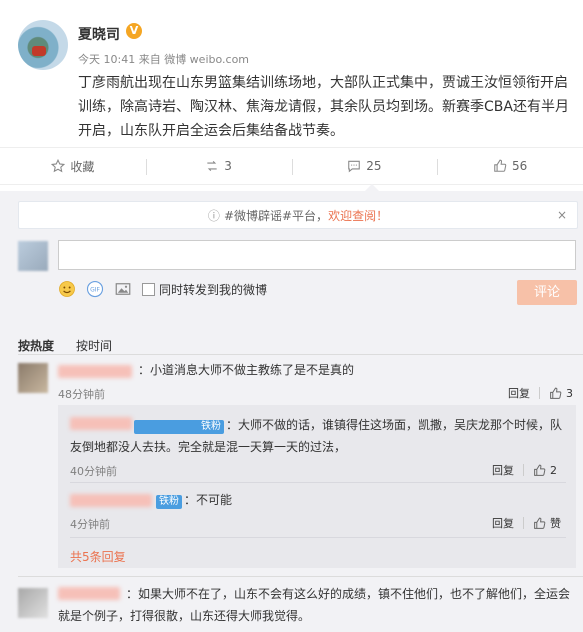 Image resolution: width=583 pixels, height=632 pixels. What do you see at coordinates (569, 393) in the screenshot?
I see `comment-like-count: 3` at bounding box center [569, 393].